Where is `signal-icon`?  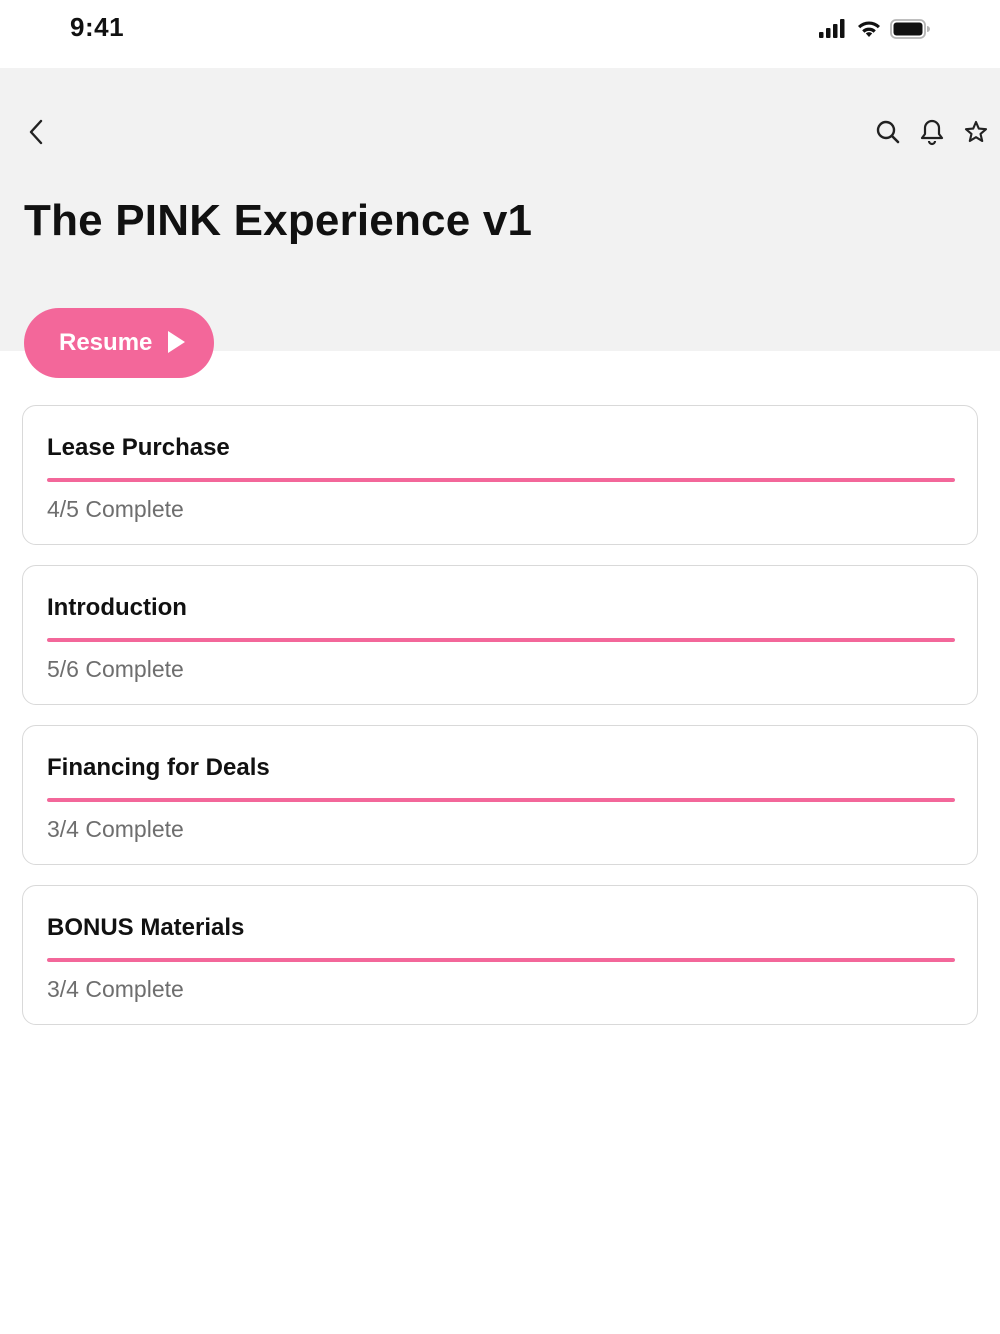
signal-icon is located at coordinates (833, 31).